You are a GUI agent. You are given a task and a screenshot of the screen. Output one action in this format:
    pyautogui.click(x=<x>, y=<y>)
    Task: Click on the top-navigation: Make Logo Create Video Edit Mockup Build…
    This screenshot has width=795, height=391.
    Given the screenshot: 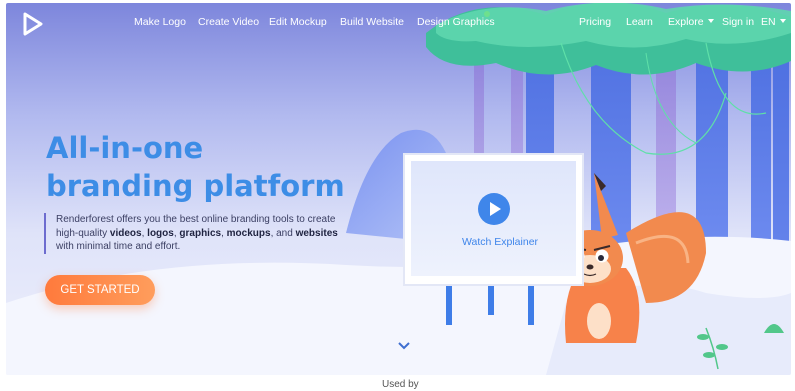 What is the action you would take?
    pyautogui.click(x=398, y=23)
    